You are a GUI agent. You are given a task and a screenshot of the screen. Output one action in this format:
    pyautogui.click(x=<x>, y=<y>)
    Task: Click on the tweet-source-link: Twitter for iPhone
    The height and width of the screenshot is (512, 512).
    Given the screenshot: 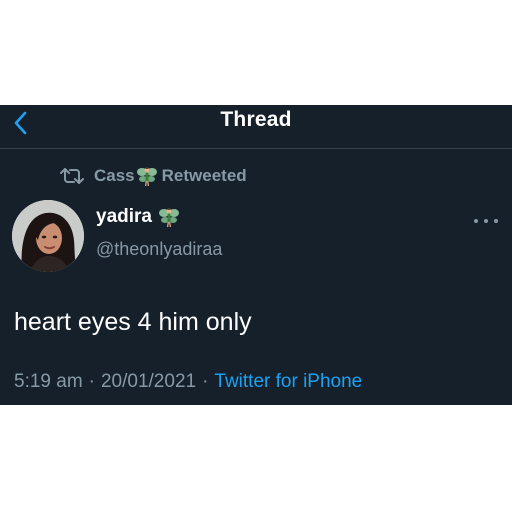 What is the action you would take?
    pyautogui.click(x=288, y=381)
    